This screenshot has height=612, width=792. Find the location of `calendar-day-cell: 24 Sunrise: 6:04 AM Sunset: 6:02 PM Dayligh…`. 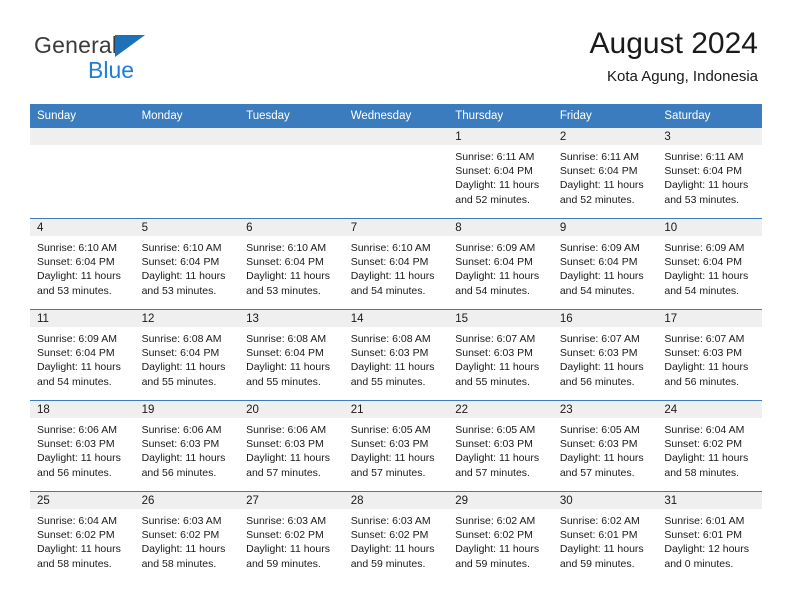

calendar-day-cell: 24 Sunrise: 6:04 AM Sunset: 6:02 PM Dayligh… is located at coordinates (709, 446).